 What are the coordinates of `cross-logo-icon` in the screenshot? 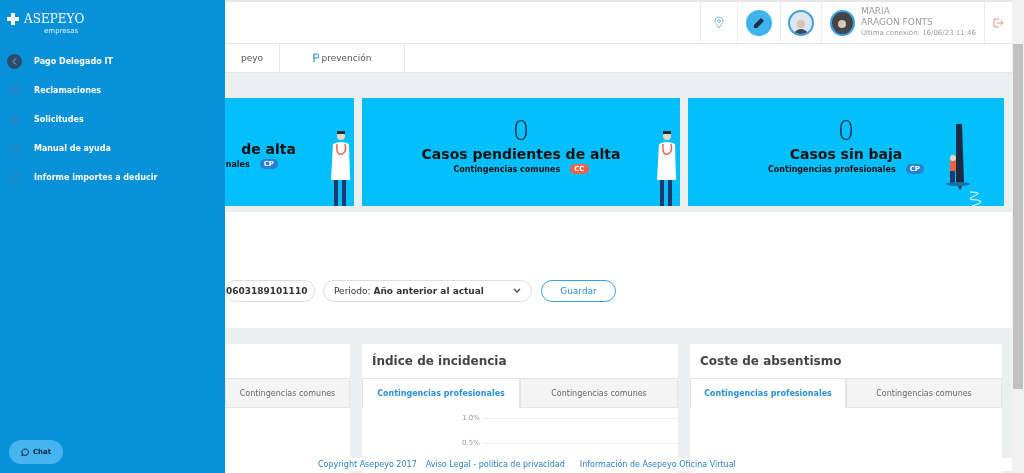 It's located at (13, 19).